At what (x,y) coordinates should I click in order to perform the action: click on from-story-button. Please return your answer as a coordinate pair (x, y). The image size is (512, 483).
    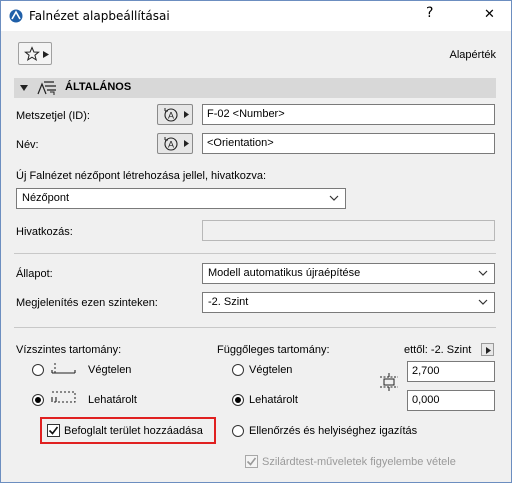
    Looking at the image, I should click on (487, 349).